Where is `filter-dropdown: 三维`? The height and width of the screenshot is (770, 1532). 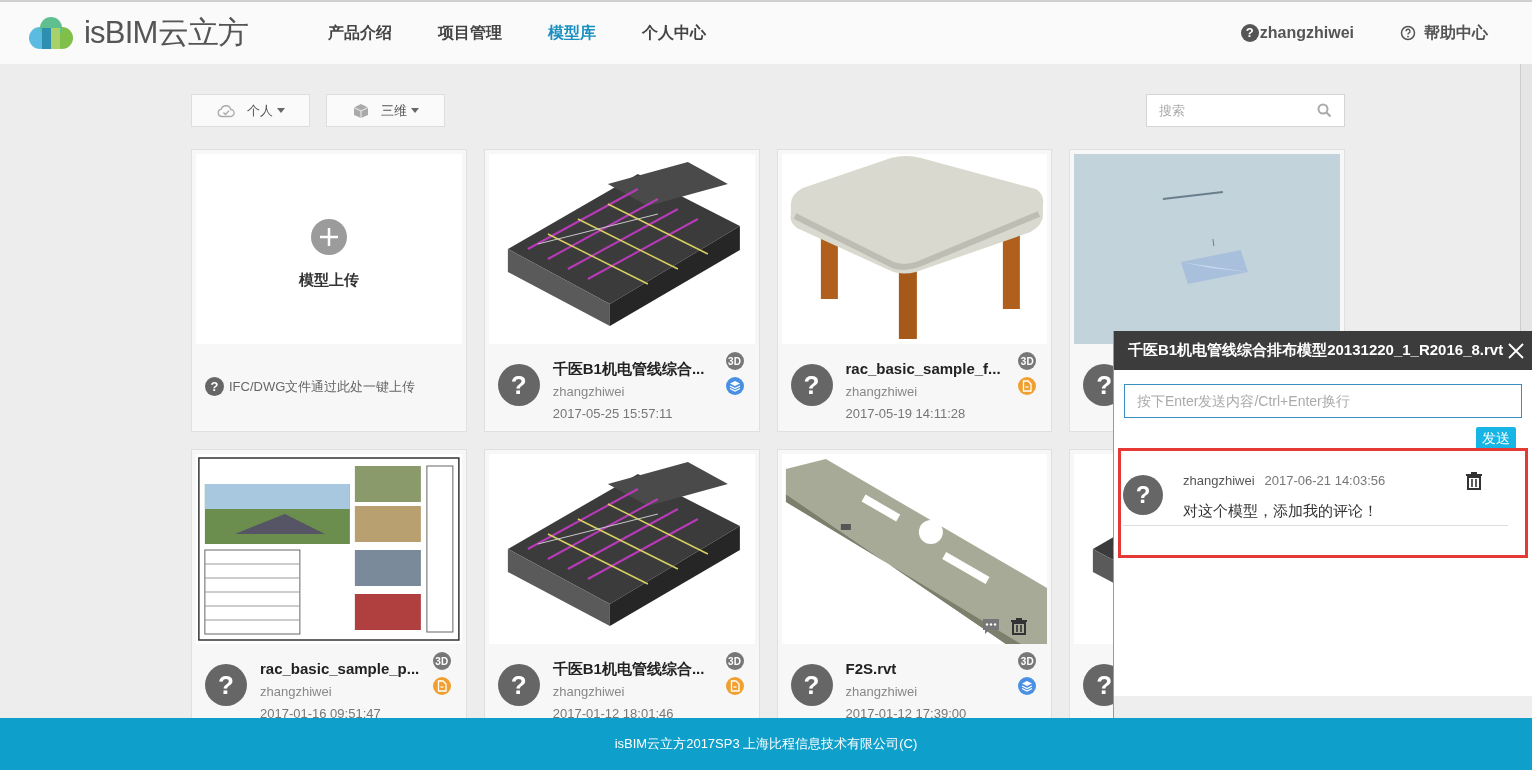 filter-dropdown: 三维 is located at coordinates (385, 110).